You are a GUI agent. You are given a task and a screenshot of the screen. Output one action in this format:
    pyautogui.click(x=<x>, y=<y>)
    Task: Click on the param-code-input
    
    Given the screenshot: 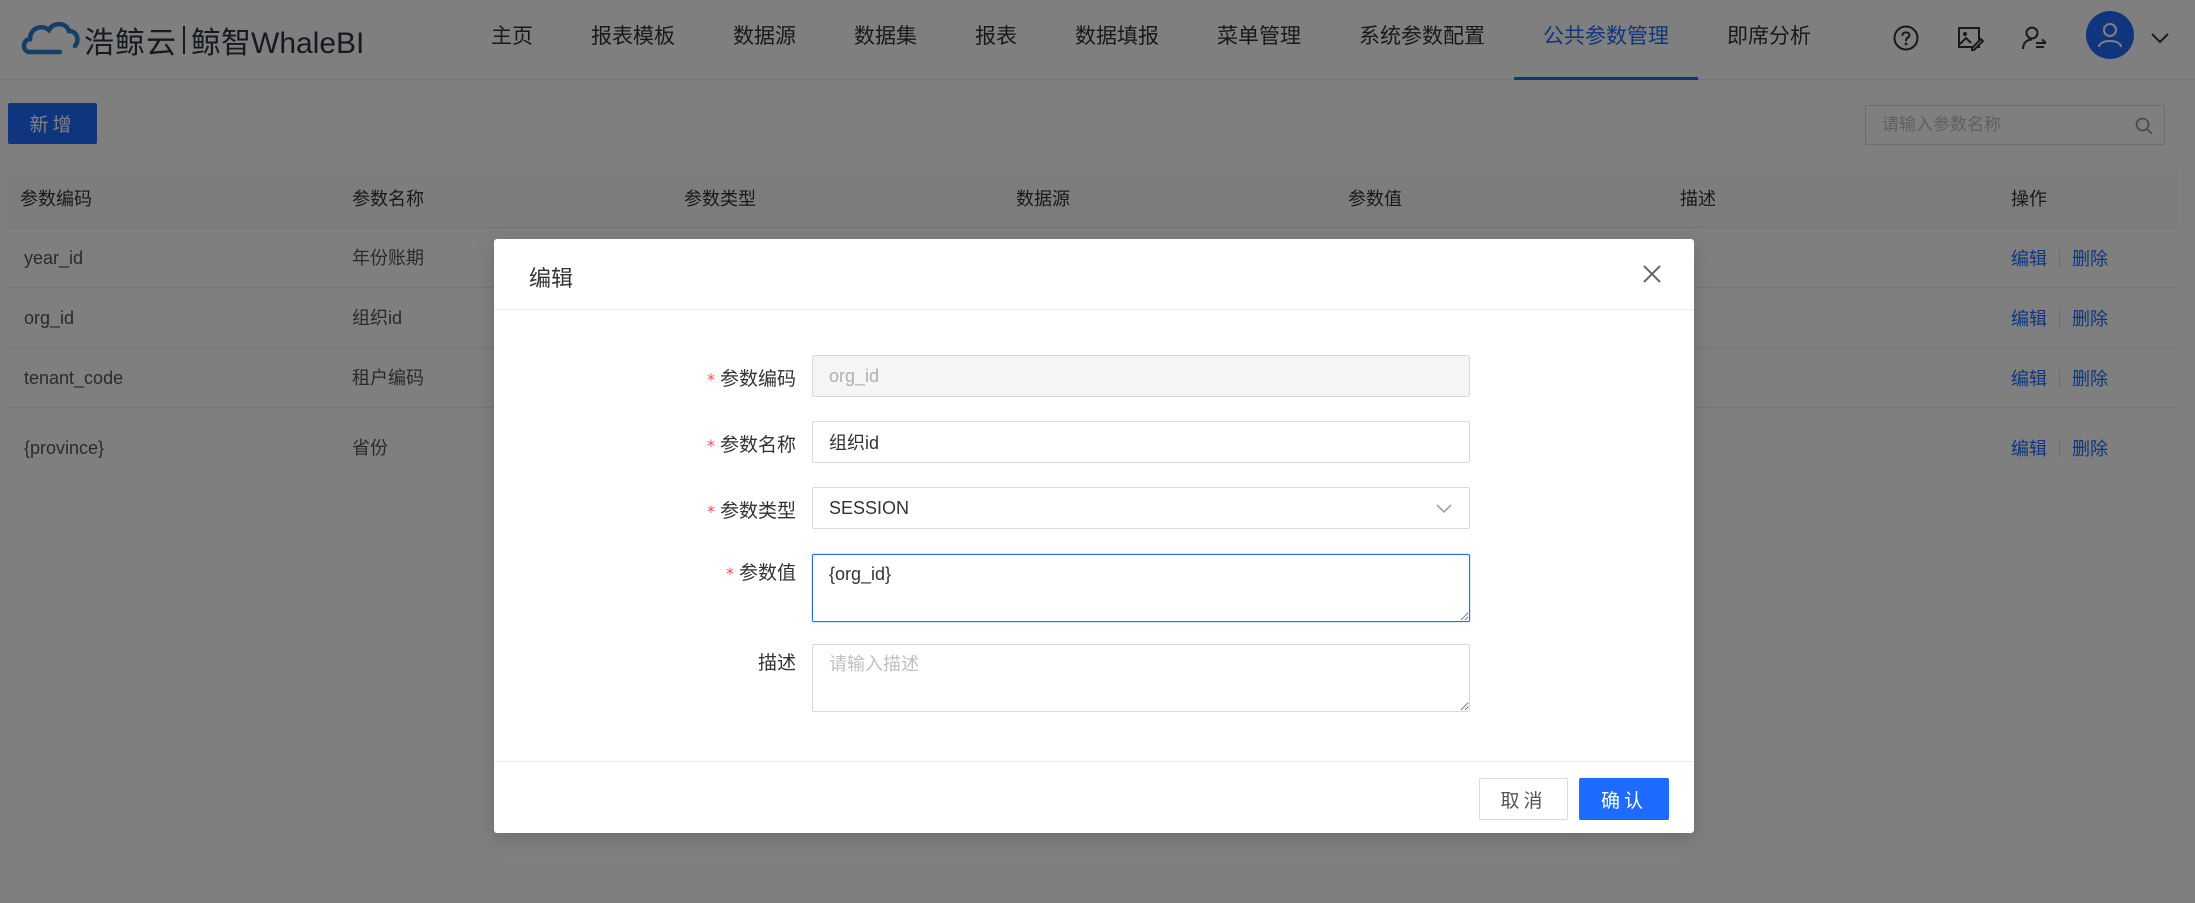 What is the action you would take?
    pyautogui.click(x=1141, y=376)
    